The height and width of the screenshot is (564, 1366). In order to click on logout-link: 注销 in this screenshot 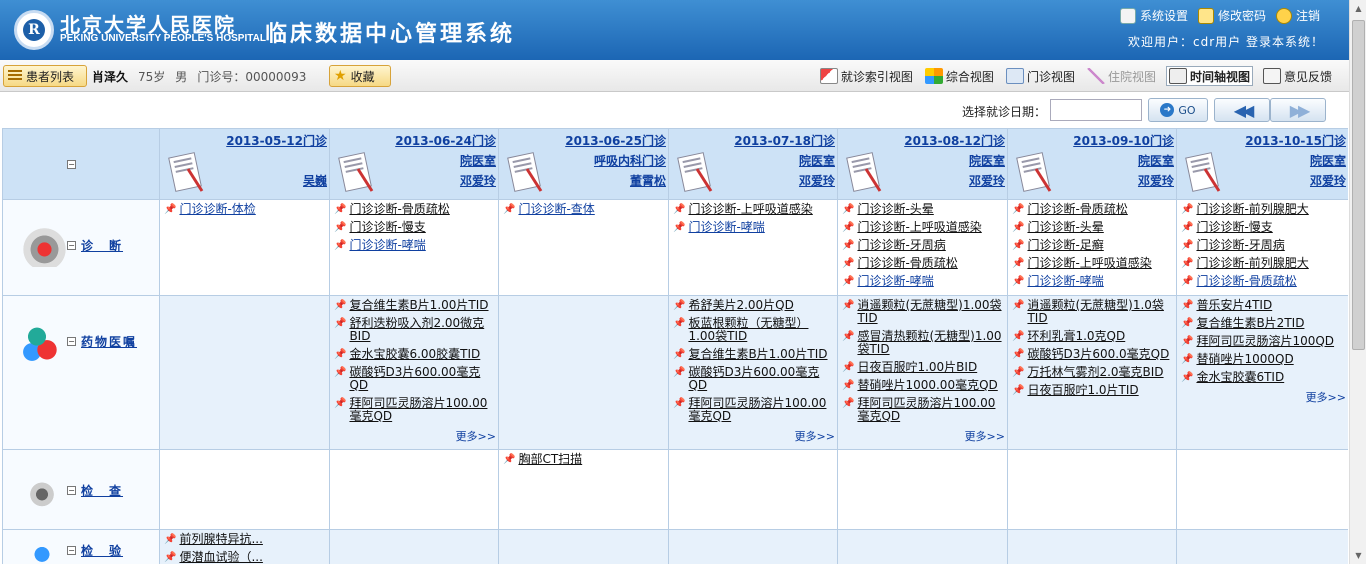, I will do `click(1297, 15)`.